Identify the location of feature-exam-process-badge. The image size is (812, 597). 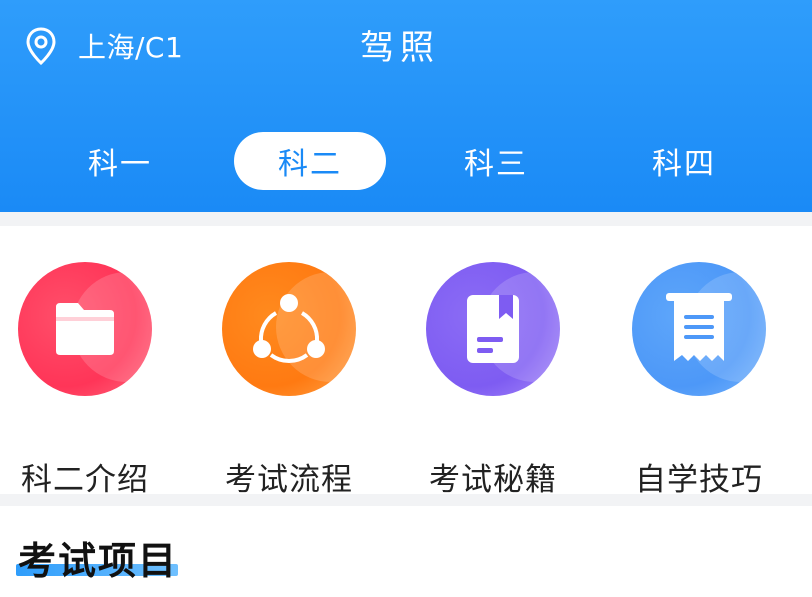
(289, 329).